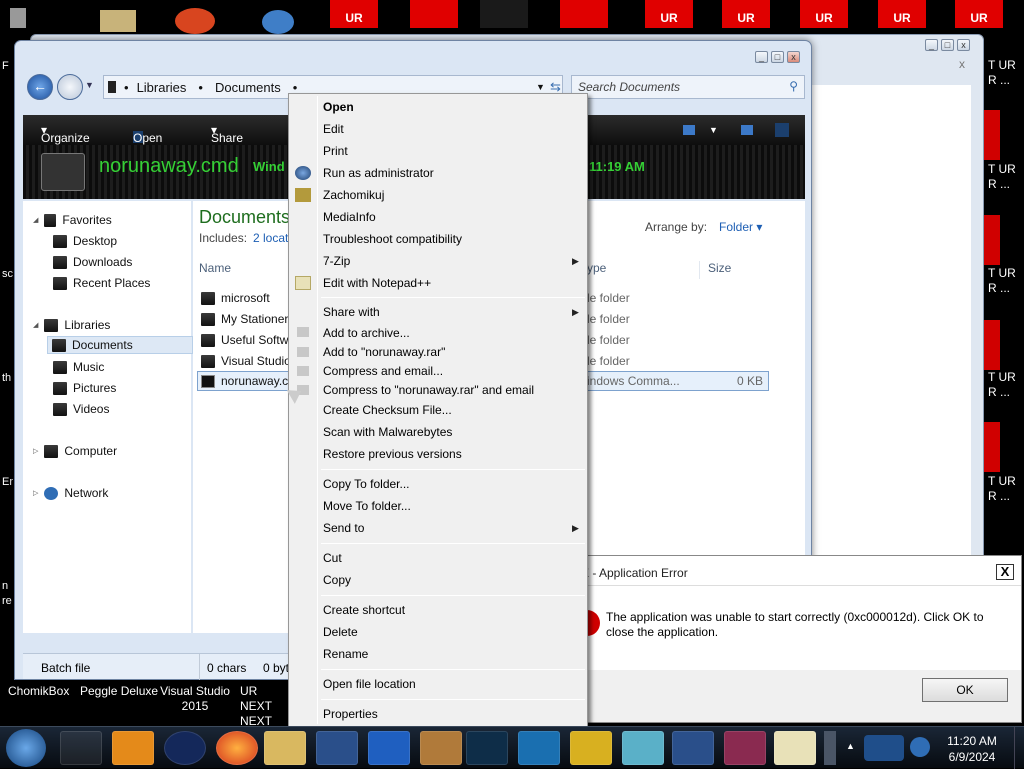 Image resolution: width=1024 pixels, height=769 pixels. What do you see at coordinates (793, 57) in the screenshot?
I see `close-button: x` at bounding box center [793, 57].